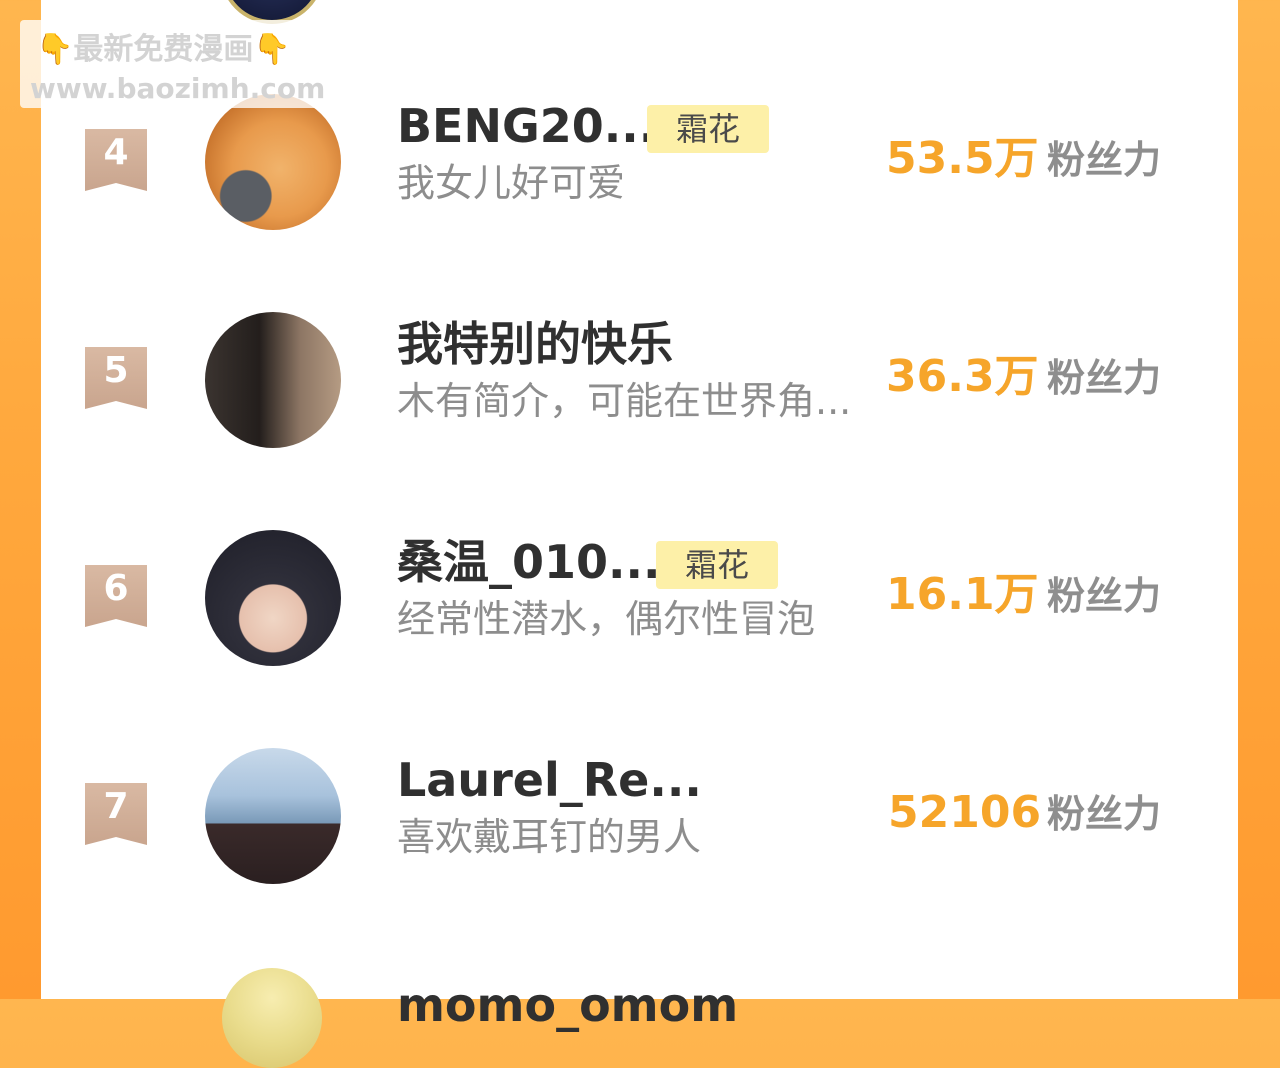 The image size is (1280, 1068). I want to click on ranking-row-4: 4 BENG20... 霜花 我女儿好可爱 53.5万 粉丝力, so click(640, 164).